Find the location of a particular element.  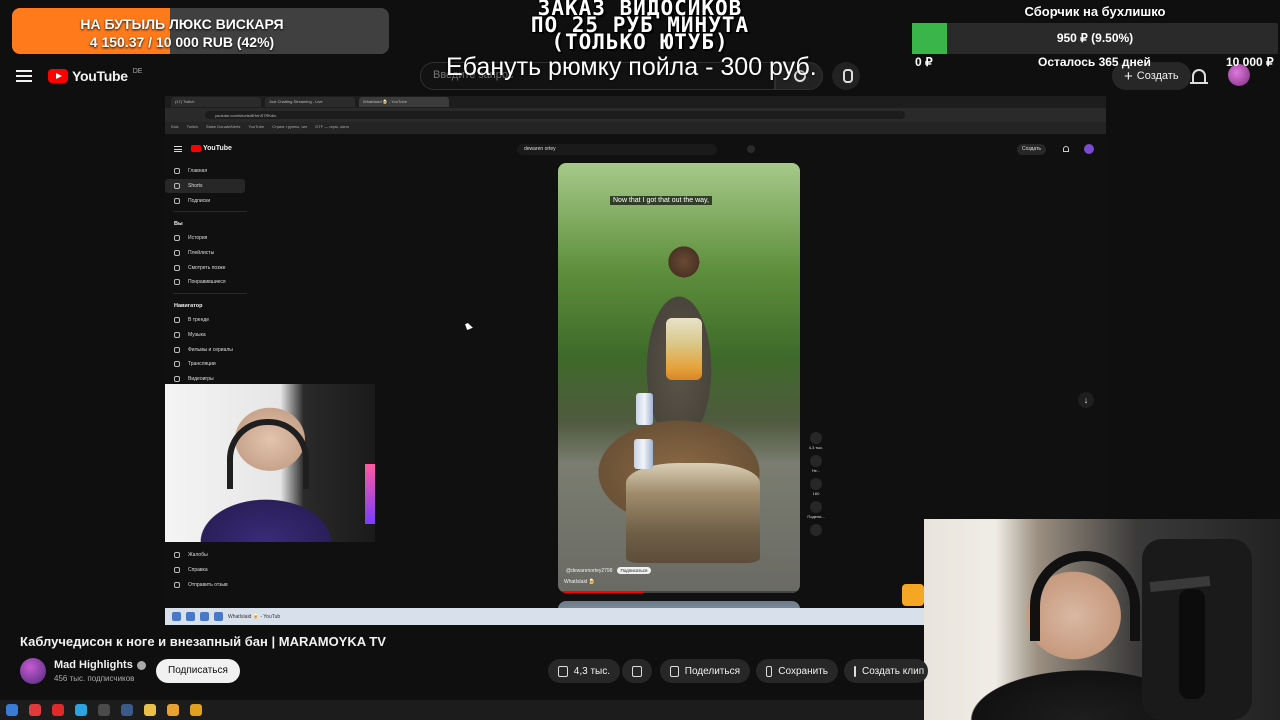

channel-name: Mad Highlights is located at coordinates (93, 665).